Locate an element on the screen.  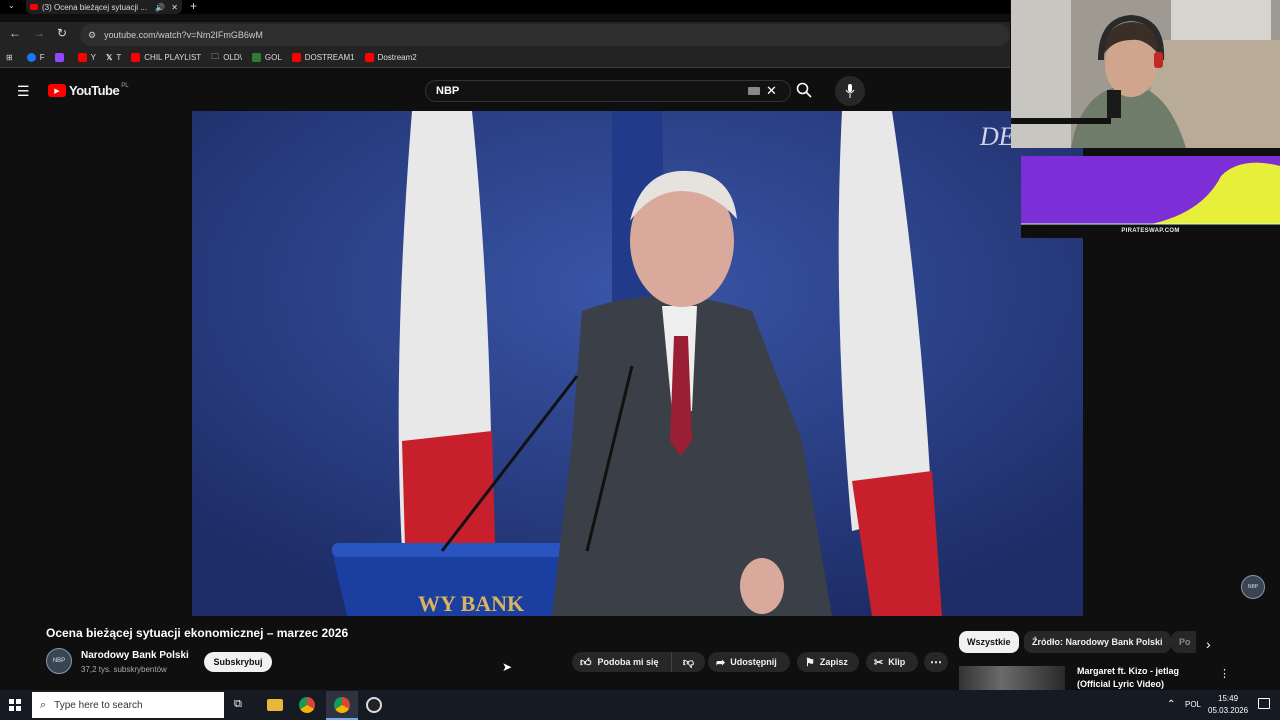
more-icon: ⋯ is located at coordinates (936, 662).